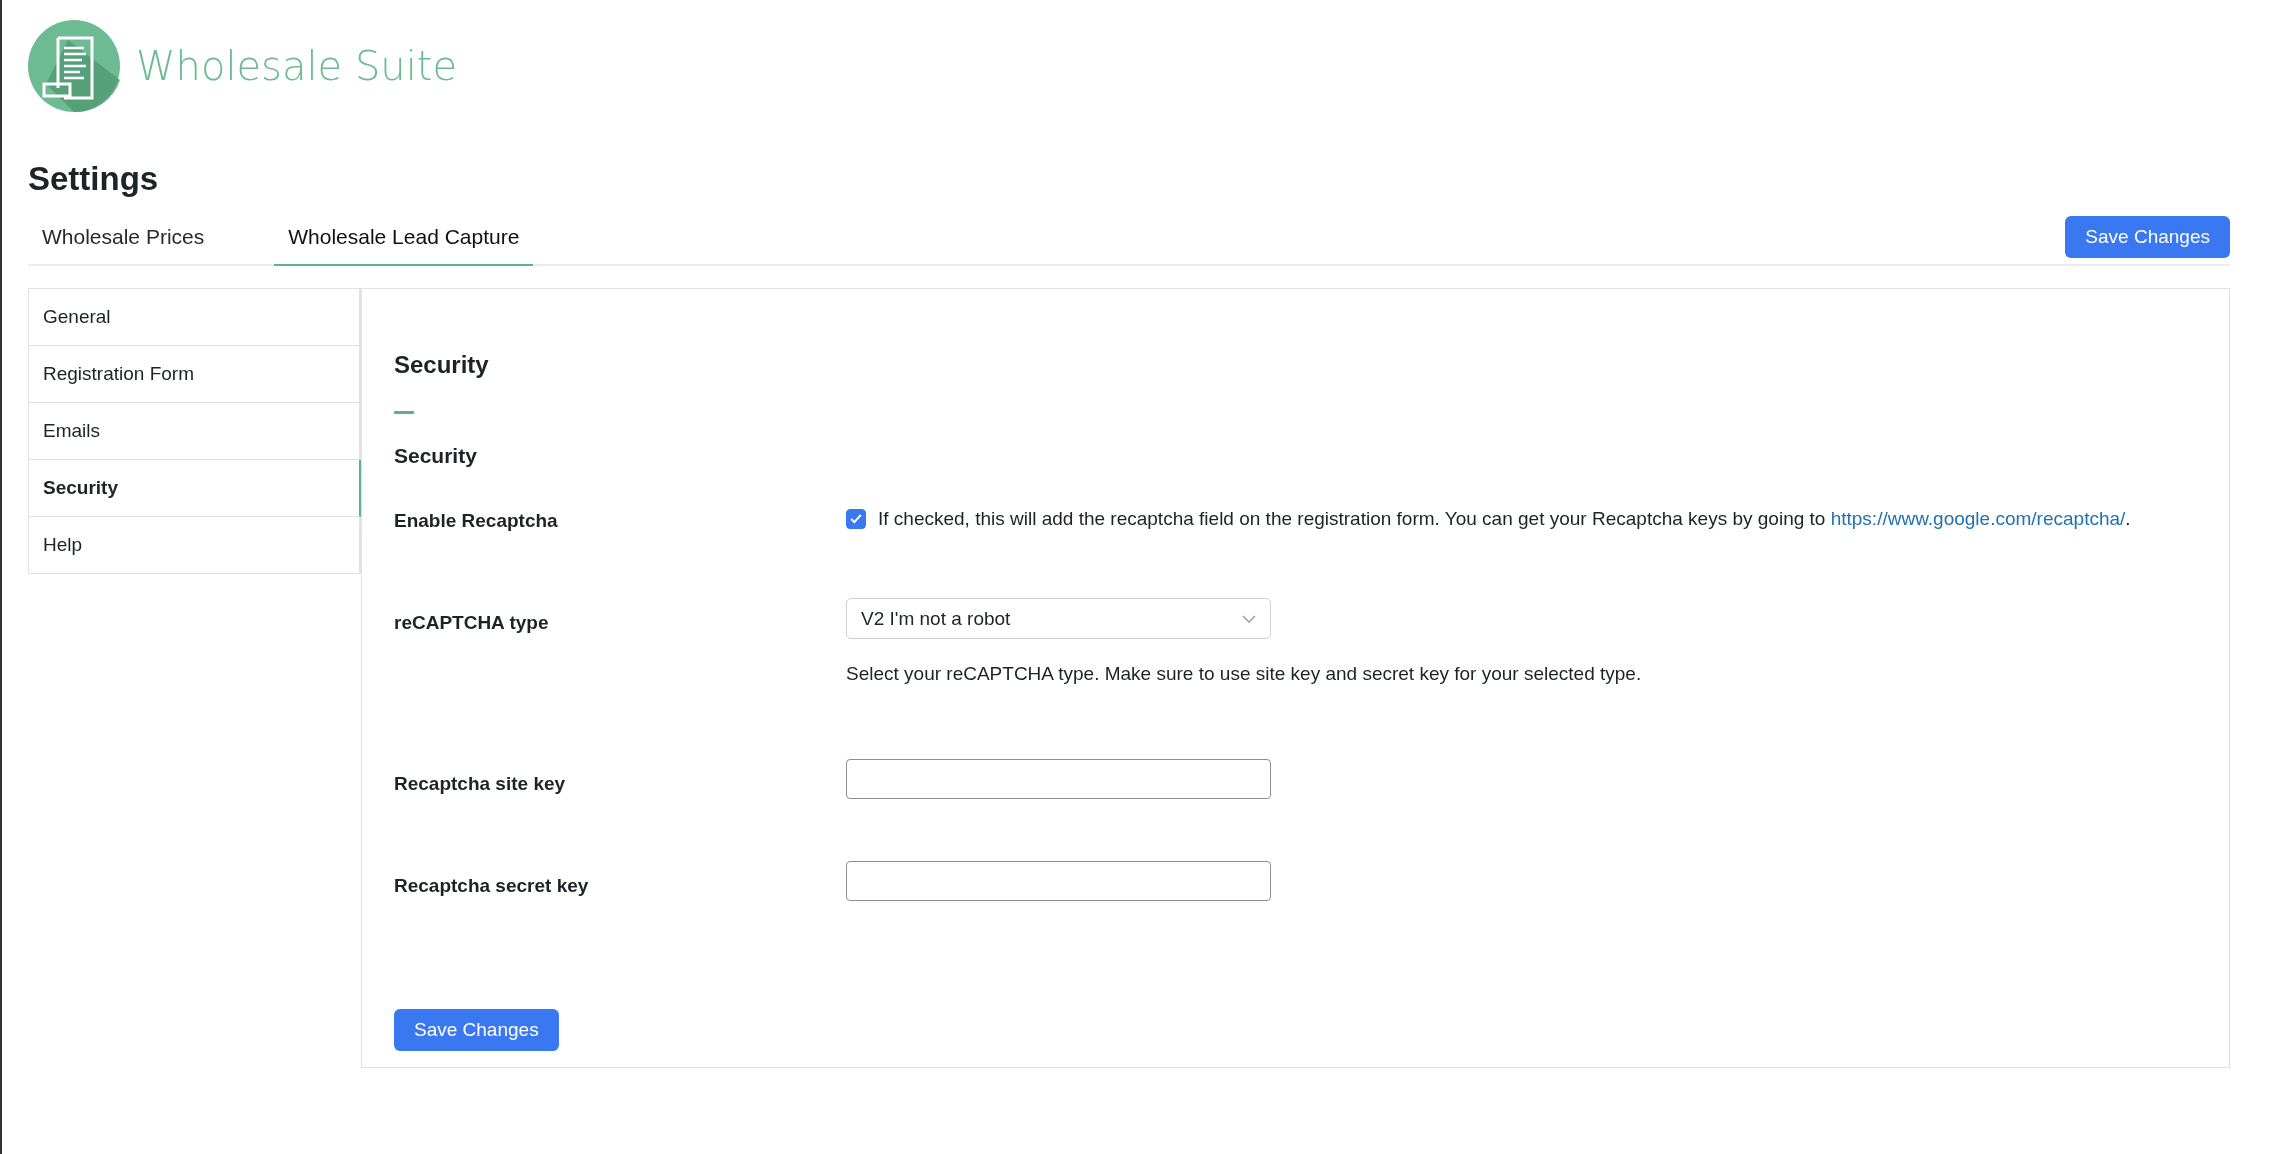  Describe the element at coordinates (436, 456) in the screenshot. I see `section-subheading: Security` at that location.